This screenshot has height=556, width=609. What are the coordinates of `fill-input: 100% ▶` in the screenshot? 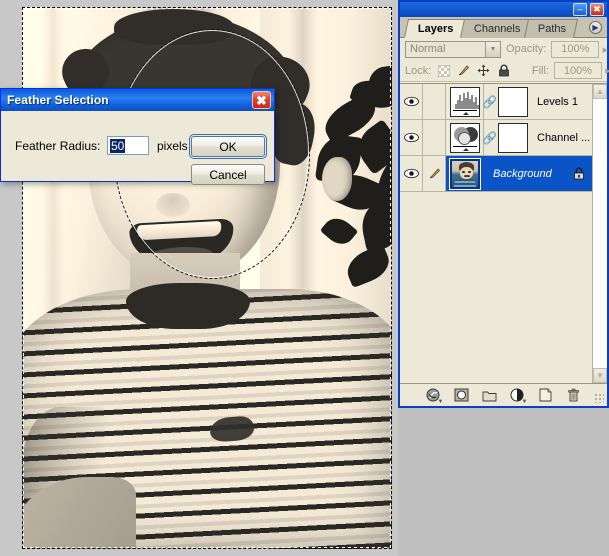 It's located at (581, 70).